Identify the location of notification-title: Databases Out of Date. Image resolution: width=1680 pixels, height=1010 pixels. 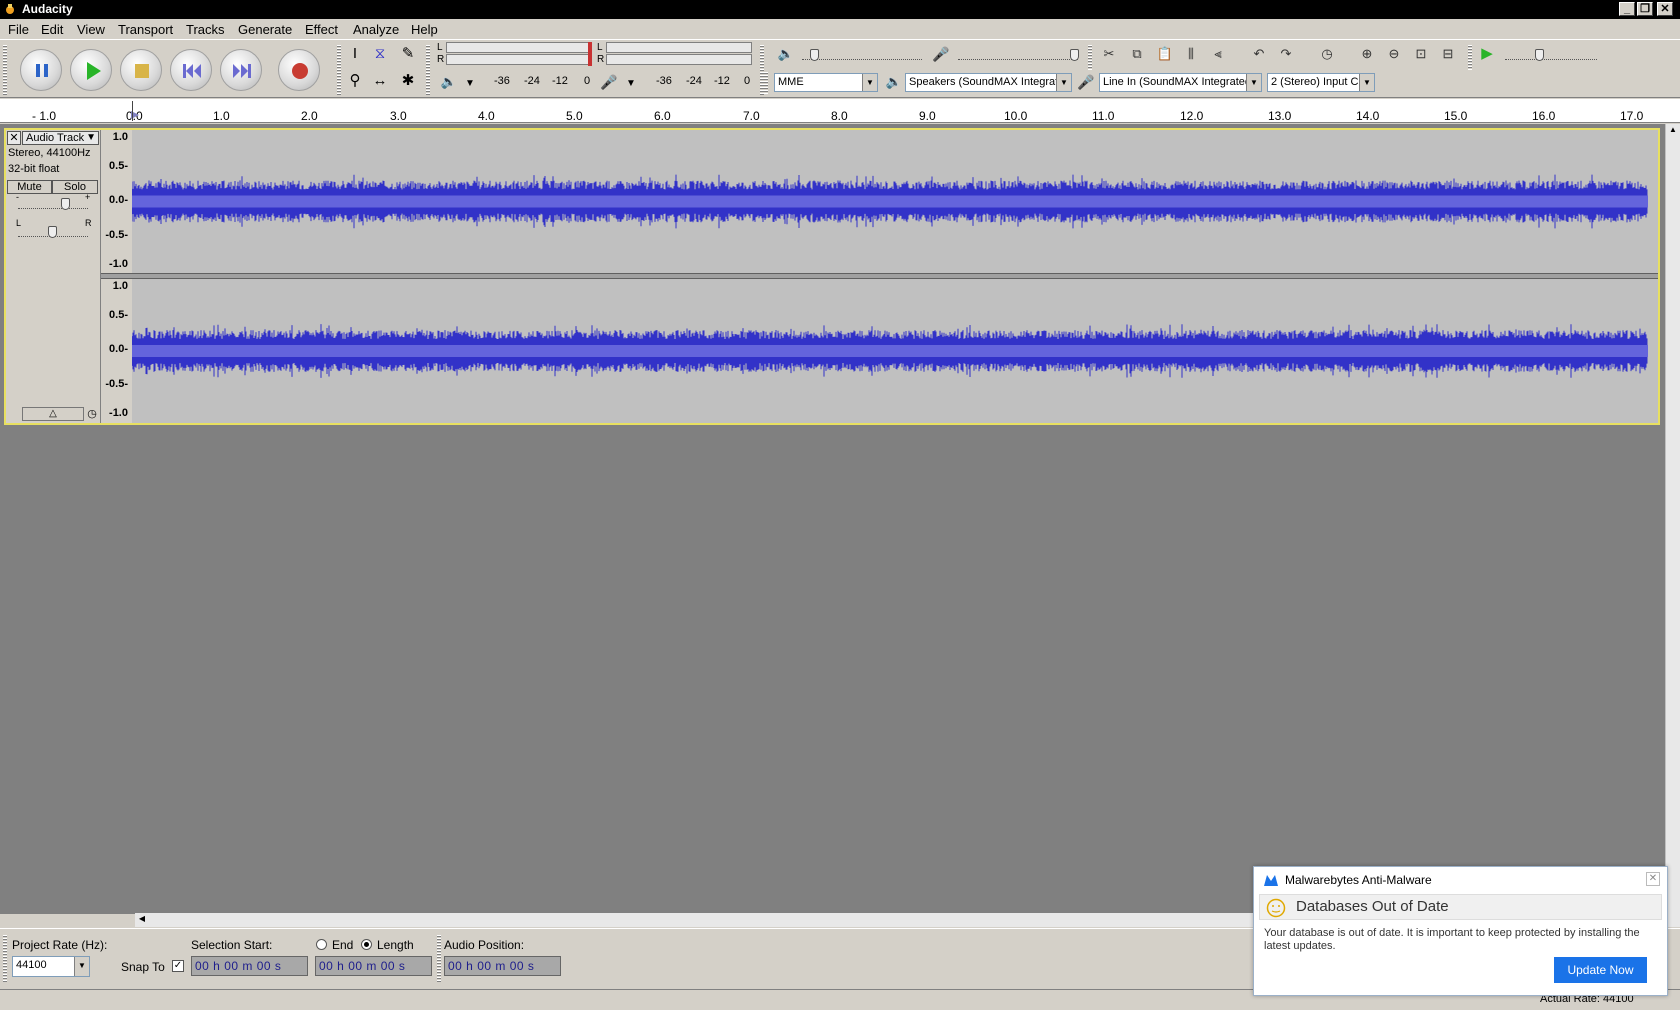
(1372, 906).